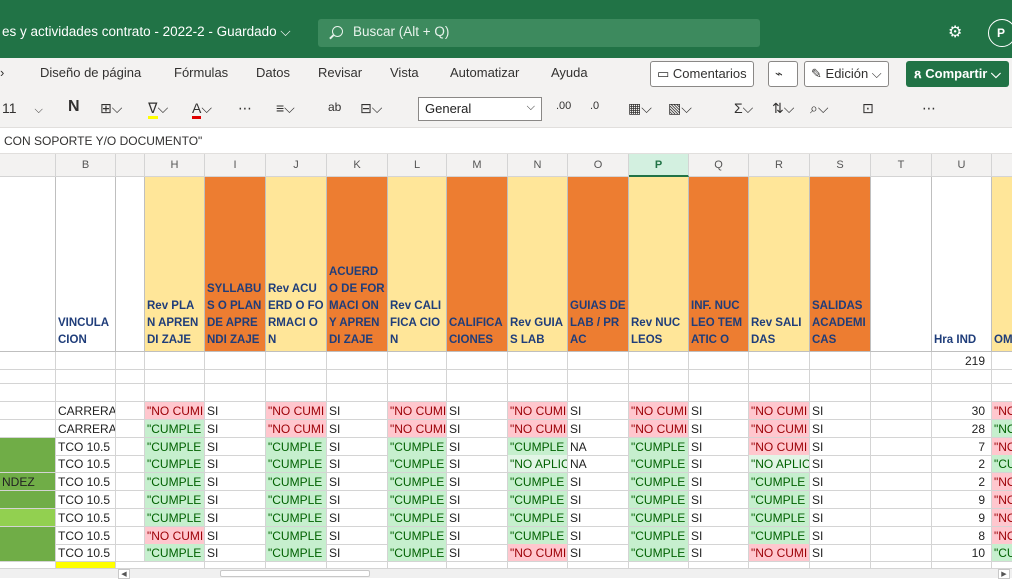 This screenshot has height=579, width=1012. I want to click on menu-item-automatizar: Automatizar, so click(484, 72).